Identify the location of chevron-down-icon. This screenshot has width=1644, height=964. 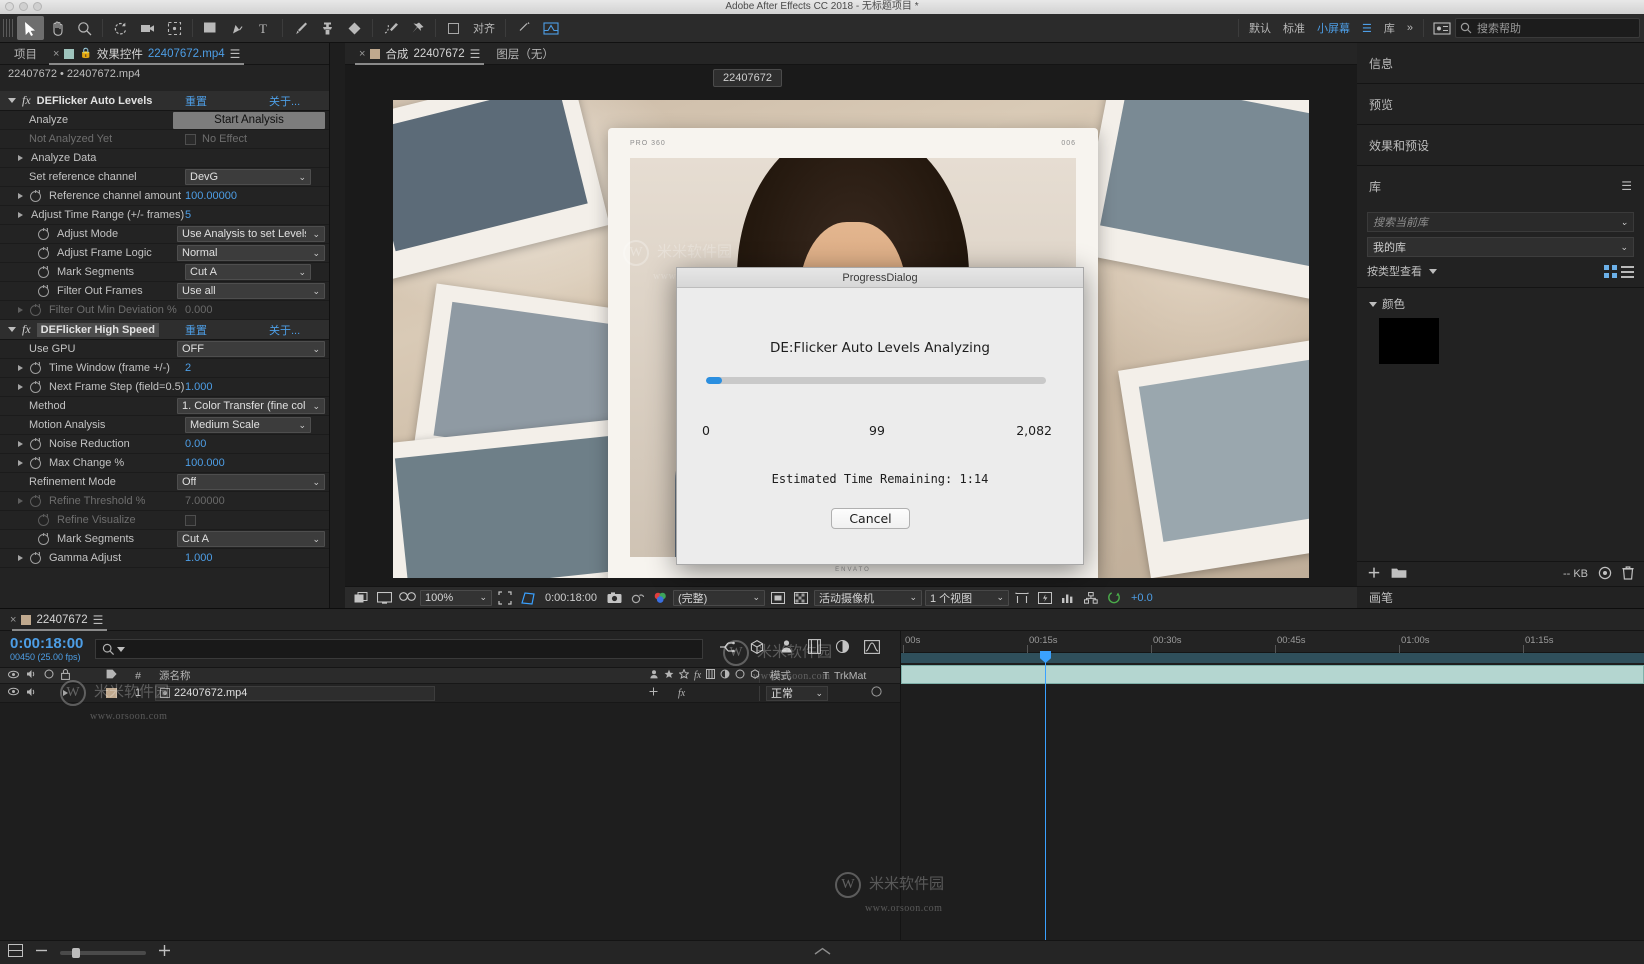
(121, 649).